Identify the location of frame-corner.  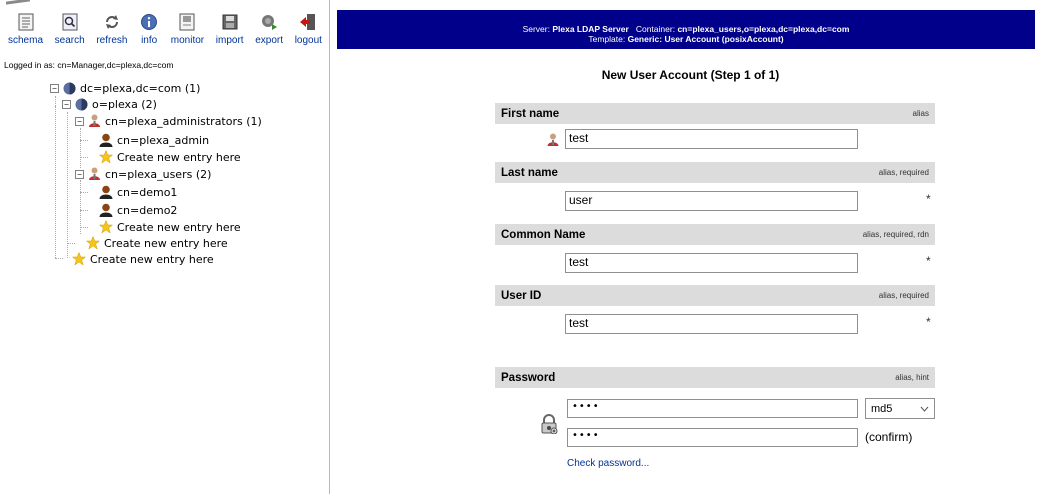
(18, 4).